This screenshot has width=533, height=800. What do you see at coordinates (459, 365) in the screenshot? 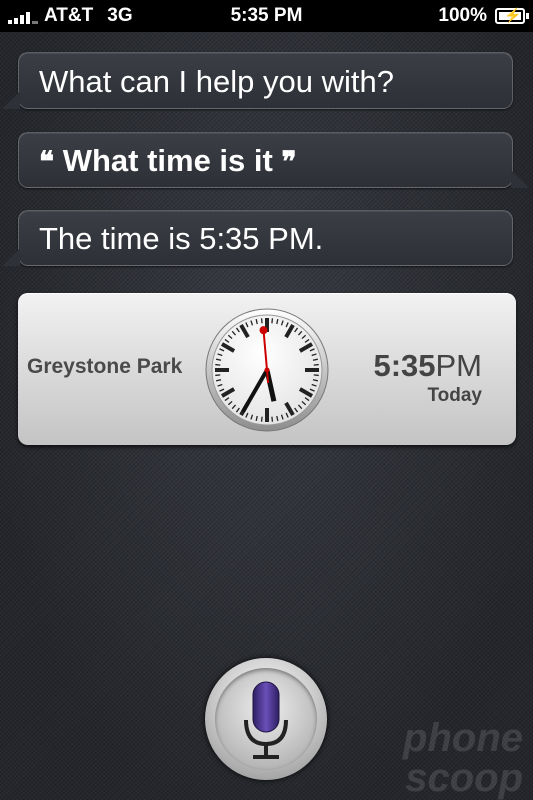
I see `clock-time-period: PM` at bounding box center [459, 365].